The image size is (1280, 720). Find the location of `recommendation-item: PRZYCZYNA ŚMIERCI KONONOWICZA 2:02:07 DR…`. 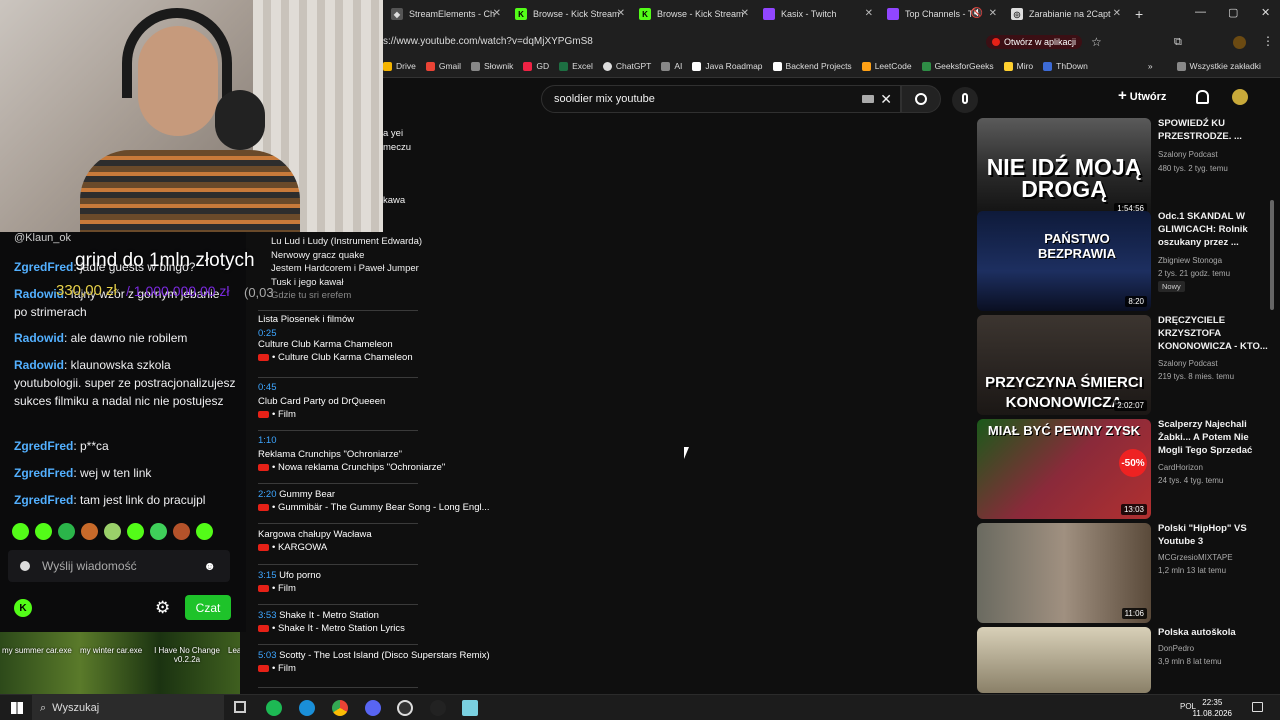

recommendation-item: PRZYCZYNA ŚMIERCI KONONOWICZA 2:02:07 DR… is located at coordinates (1127, 365).